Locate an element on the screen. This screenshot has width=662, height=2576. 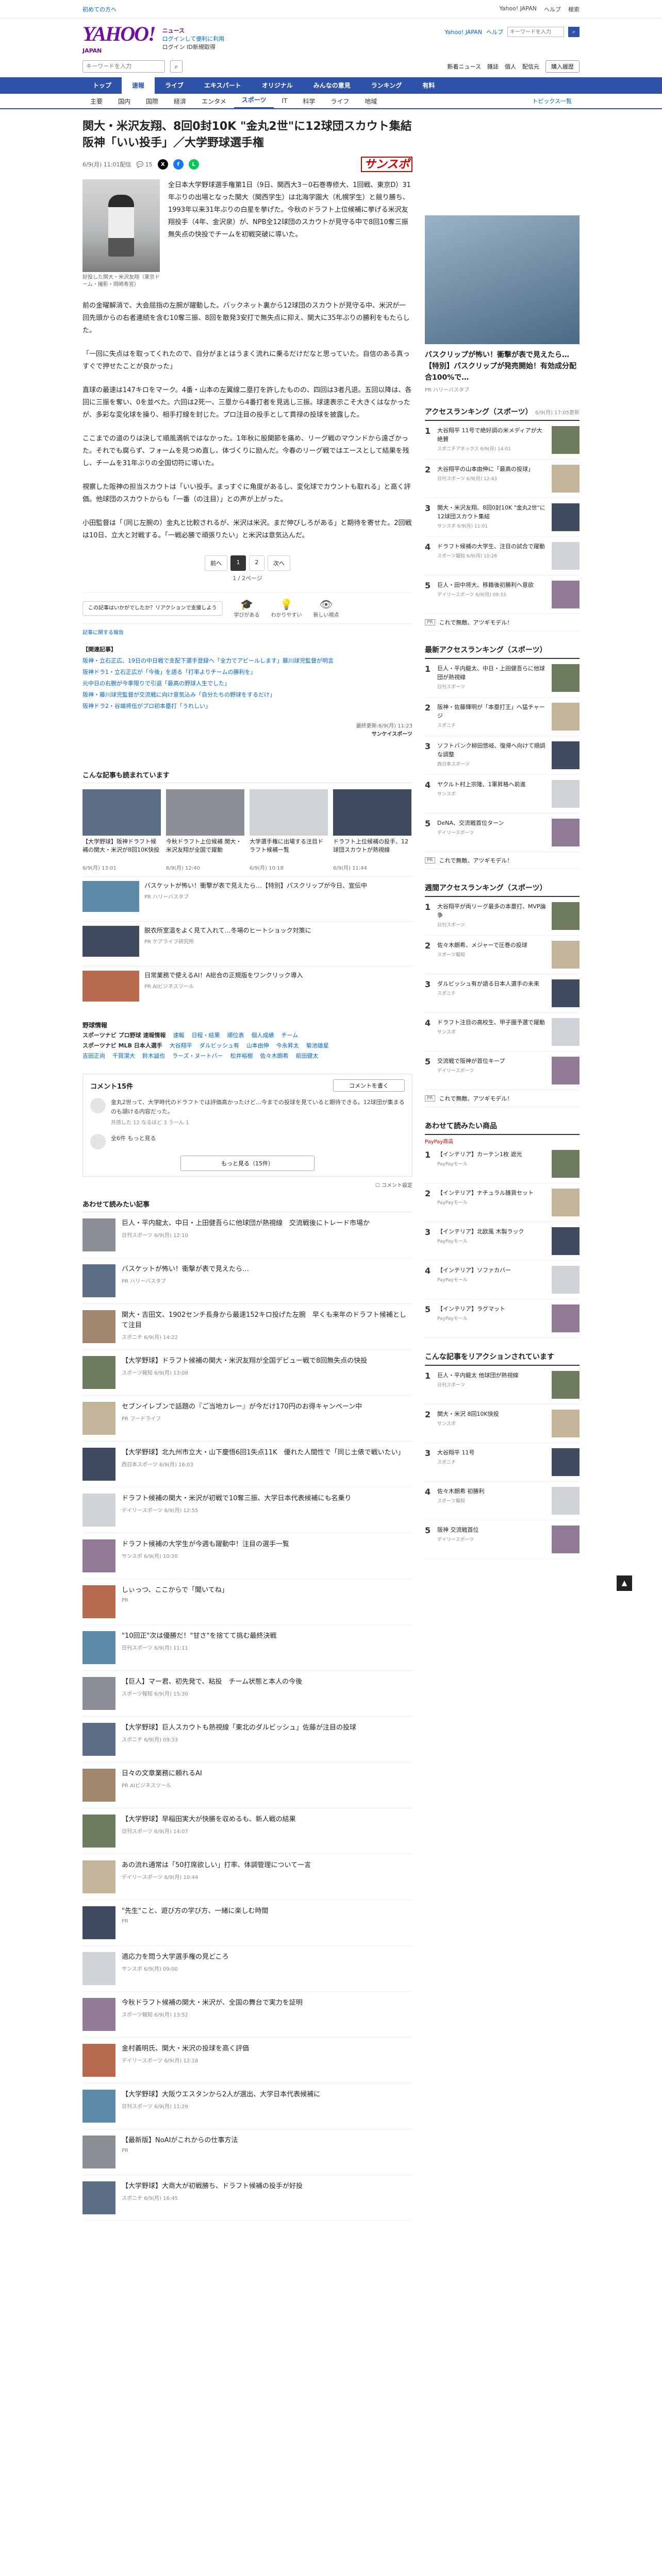
mlb-player-link: 鈴木誠也 is located at coordinates (153, 1056).